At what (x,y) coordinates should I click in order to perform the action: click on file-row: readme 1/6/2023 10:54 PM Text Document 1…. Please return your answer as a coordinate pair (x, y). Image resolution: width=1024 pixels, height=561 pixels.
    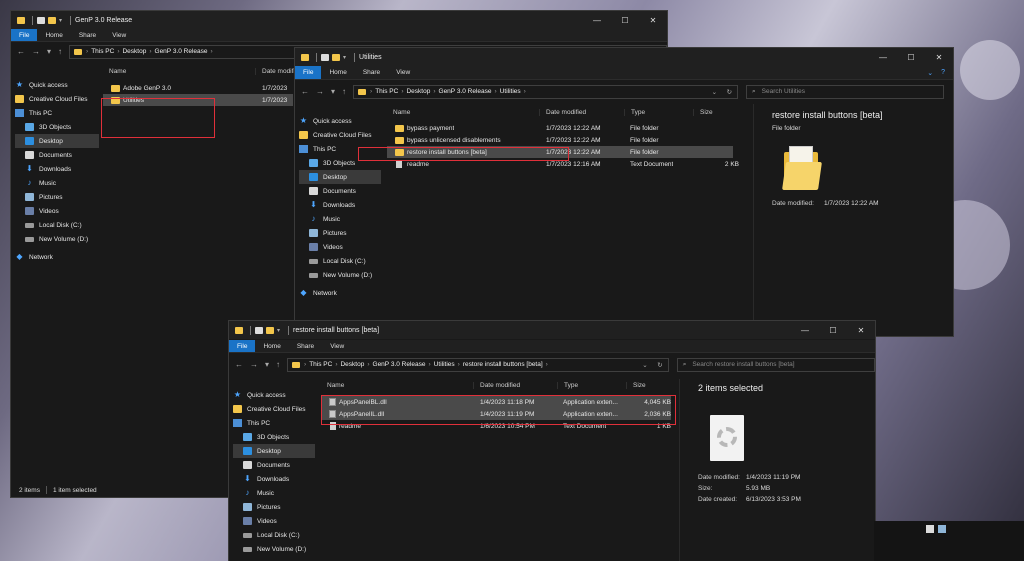
    Looking at the image, I should click on (499, 426).